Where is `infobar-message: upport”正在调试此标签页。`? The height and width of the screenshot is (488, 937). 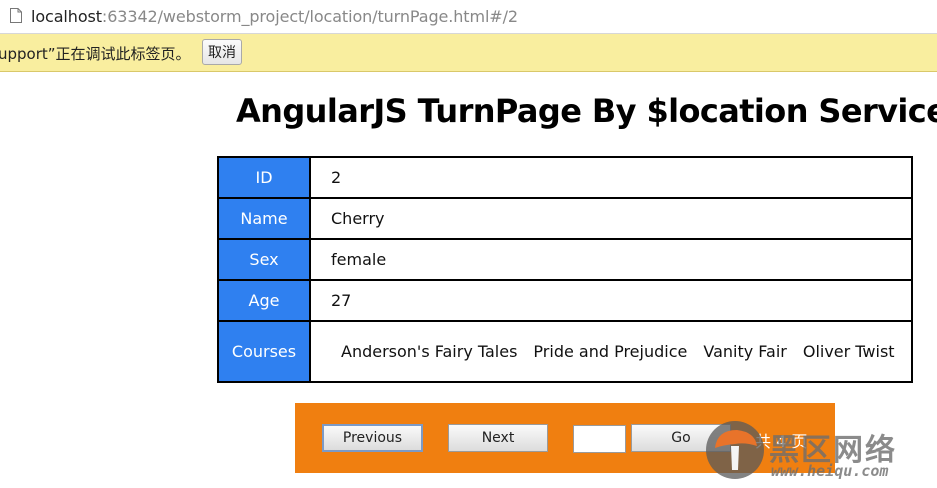 infobar-message: upport”正在调试此标签页。 is located at coordinates (95, 54).